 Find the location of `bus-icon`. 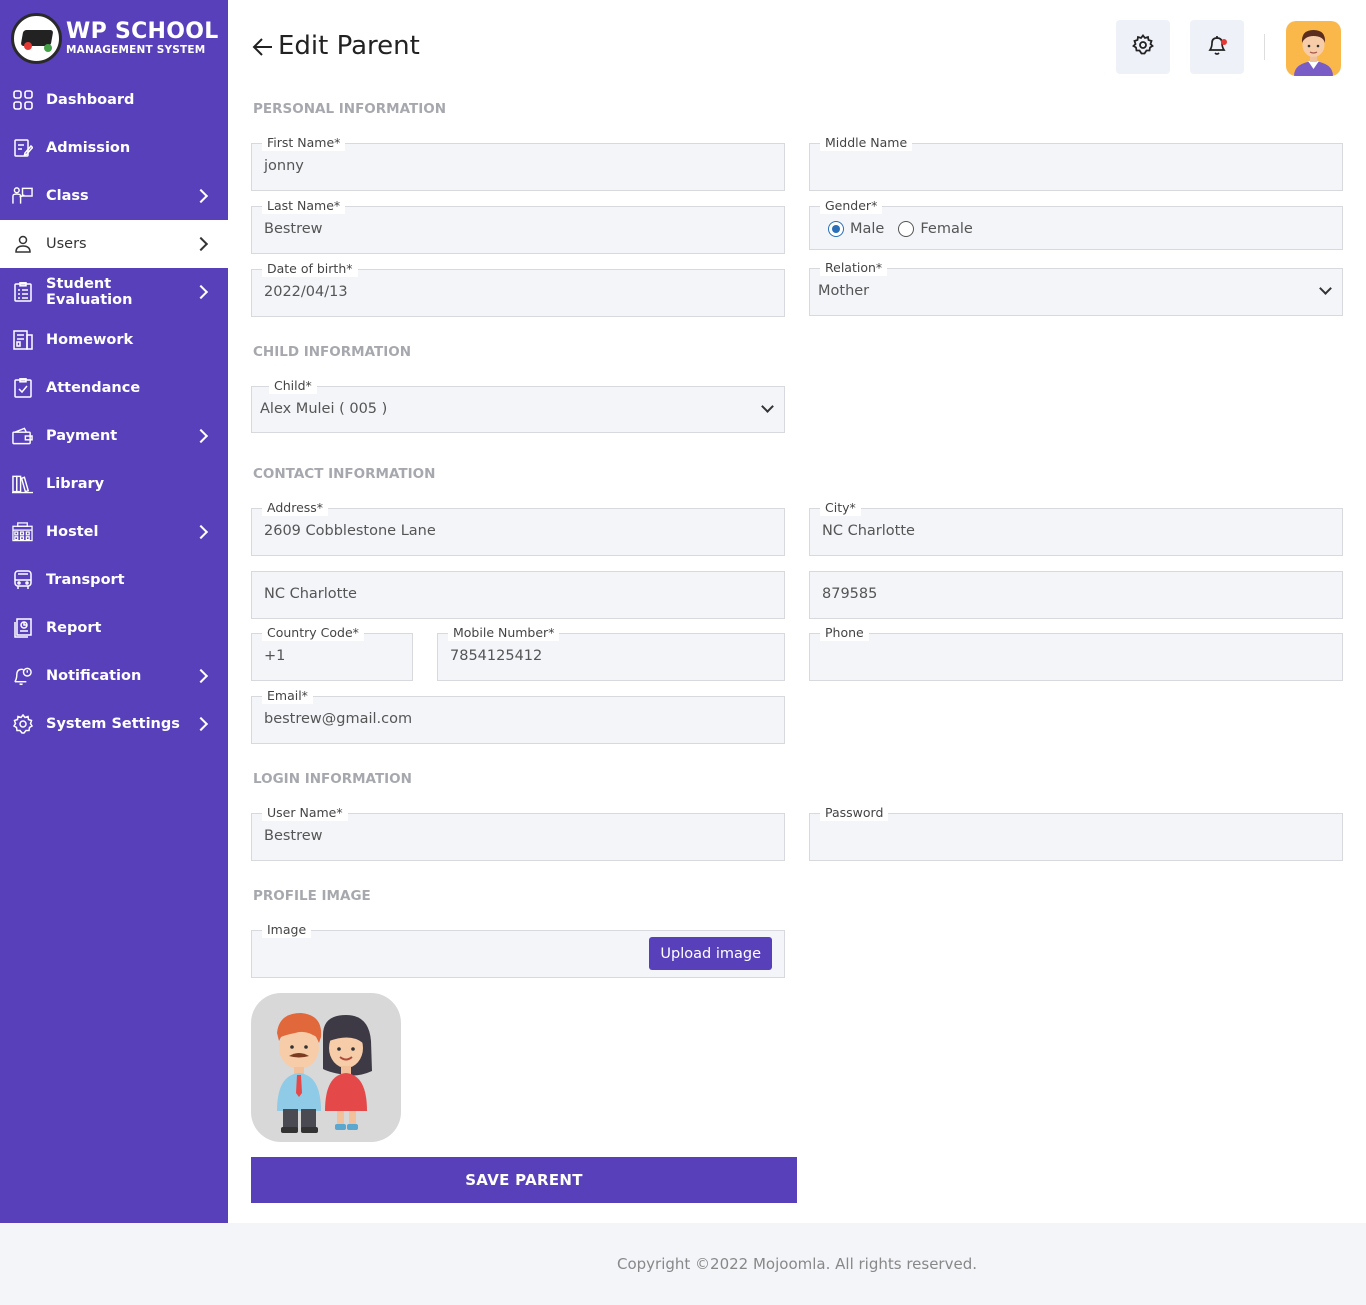

bus-icon is located at coordinates (22, 580).